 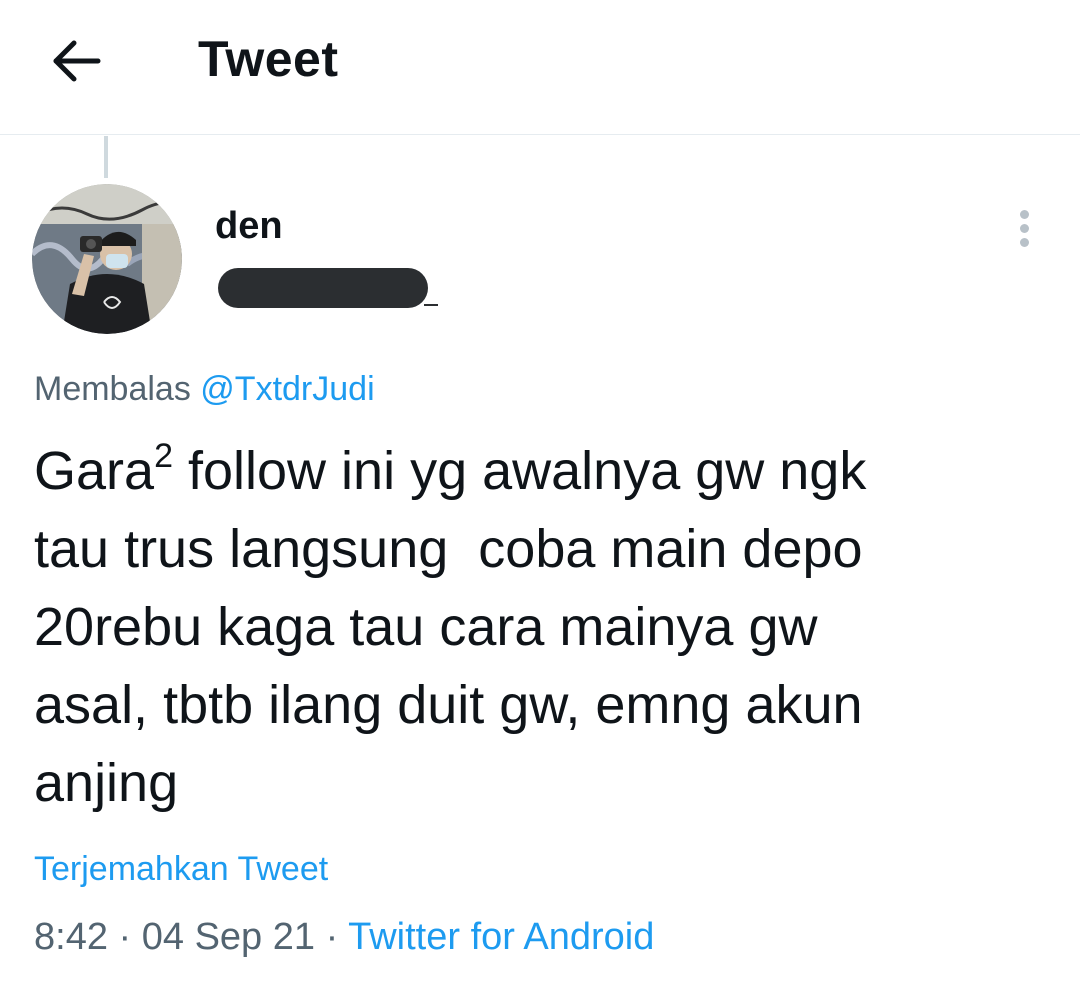 What do you see at coordinates (106, 157) in the screenshot?
I see `thread-connector-line` at bounding box center [106, 157].